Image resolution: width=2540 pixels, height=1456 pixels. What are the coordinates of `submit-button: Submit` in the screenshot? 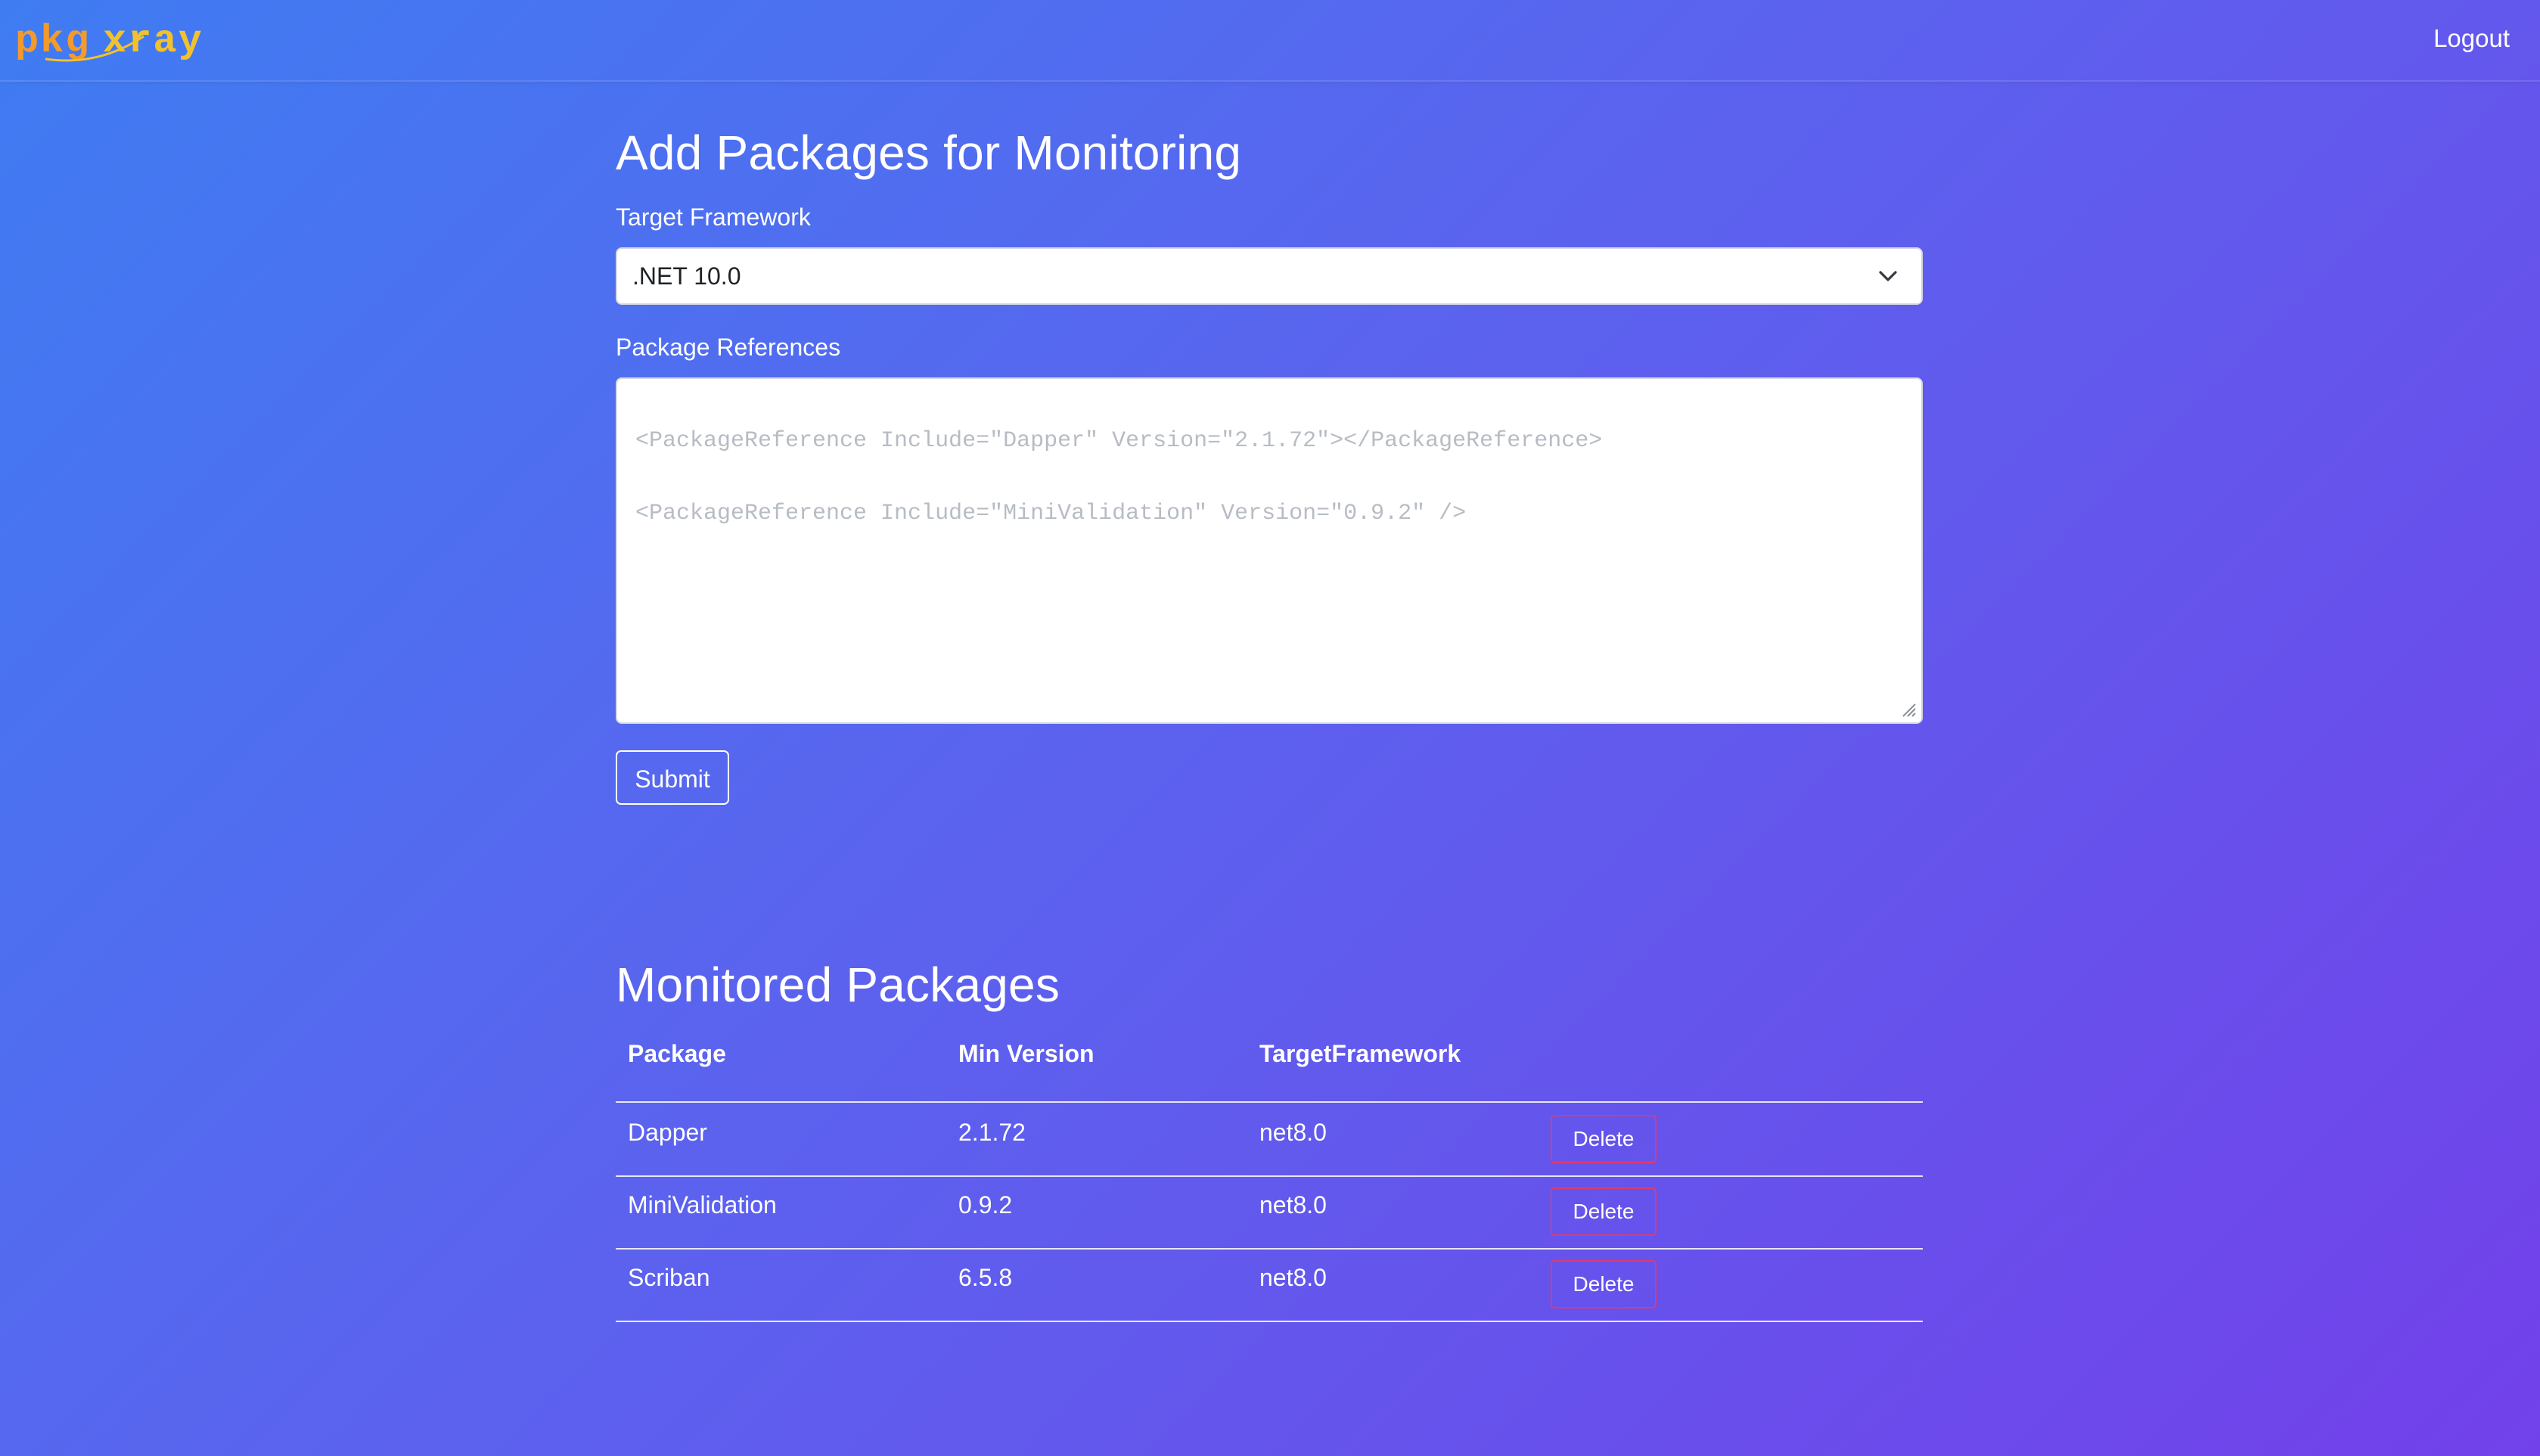 It's located at (672, 777).